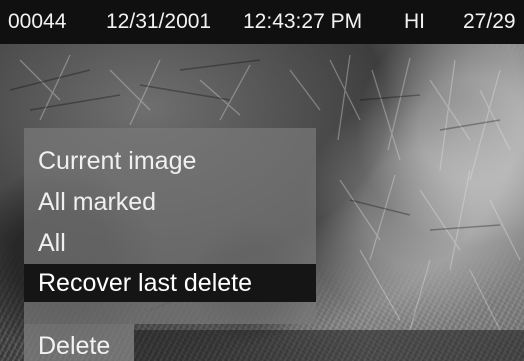  I want to click on capture-date: 12/31/2001, so click(159, 21).